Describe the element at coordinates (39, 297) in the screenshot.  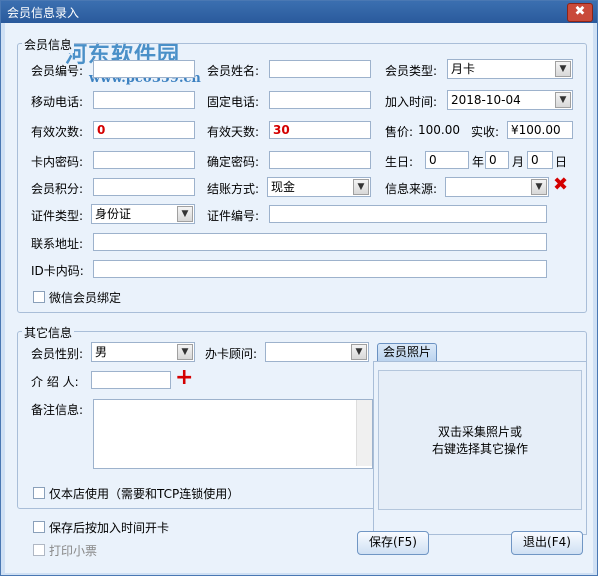
I see `wechat-bind-checkbox` at that location.